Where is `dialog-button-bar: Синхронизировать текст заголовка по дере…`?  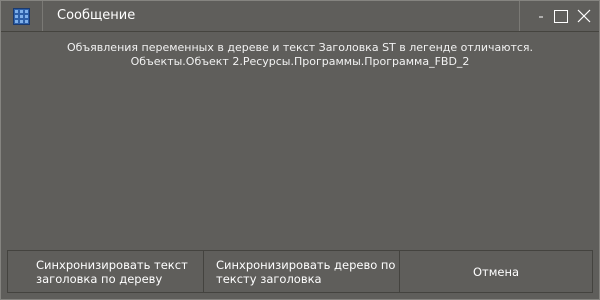
dialog-button-bar: Синхронизировать текст заголовка по дере… is located at coordinates (300, 271).